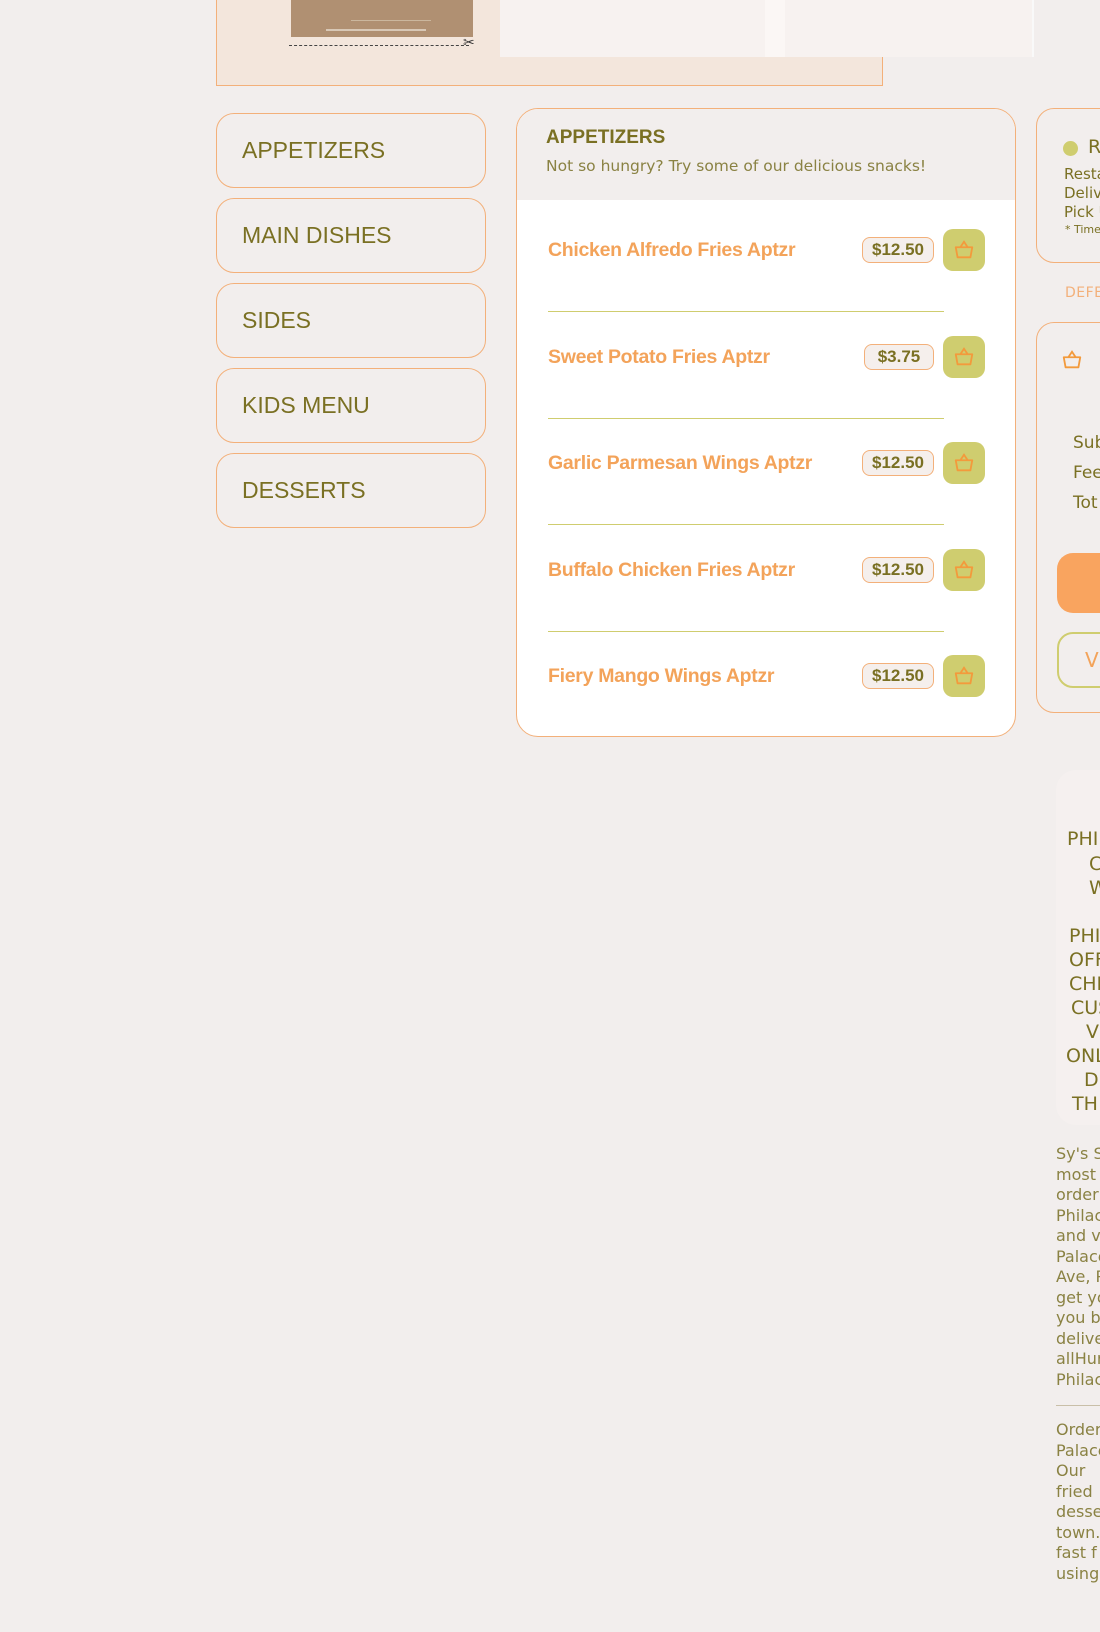 This screenshot has width=1100, height=1632. Describe the element at coordinates (1084, 984) in the screenshot. I see `promo-line: CHI` at that location.